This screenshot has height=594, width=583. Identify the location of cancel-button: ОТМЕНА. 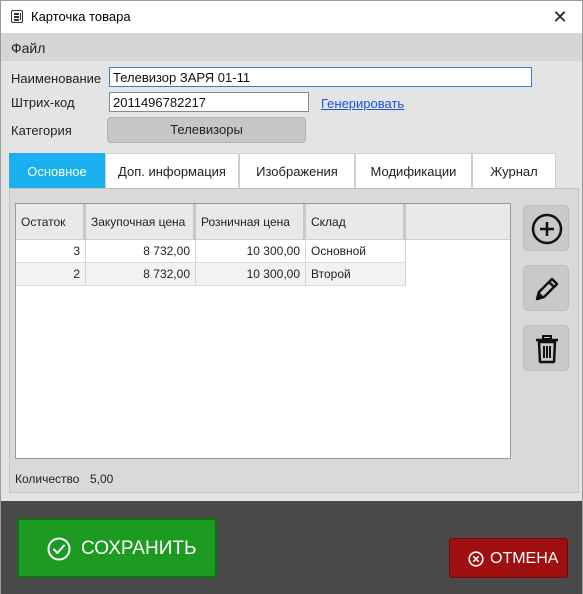
(508, 558).